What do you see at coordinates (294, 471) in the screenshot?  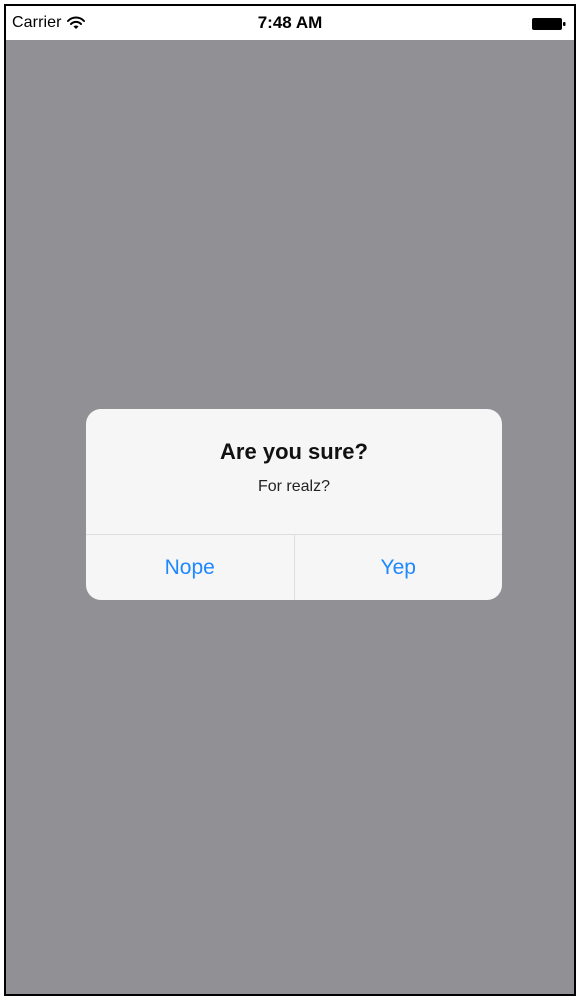 I see `alert-content: Are you sure? For realz?` at bounding box center [294, 471].